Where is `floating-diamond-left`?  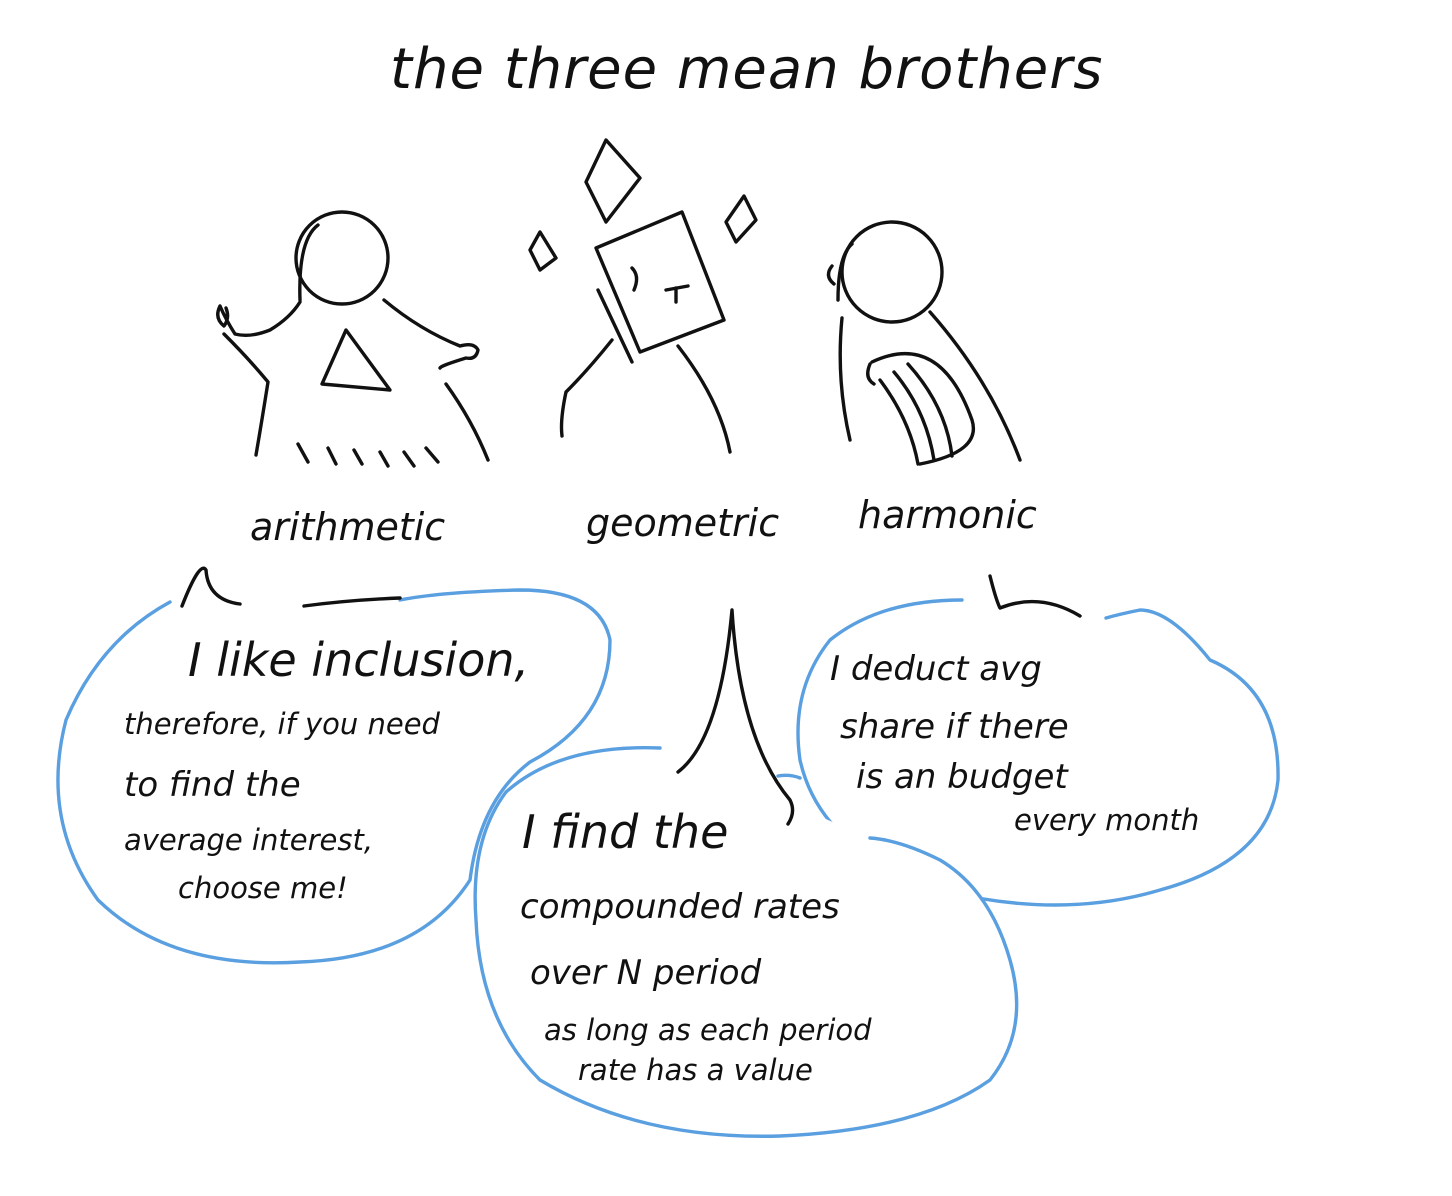 floating-diamond-left is located at coordinates (543, 251).